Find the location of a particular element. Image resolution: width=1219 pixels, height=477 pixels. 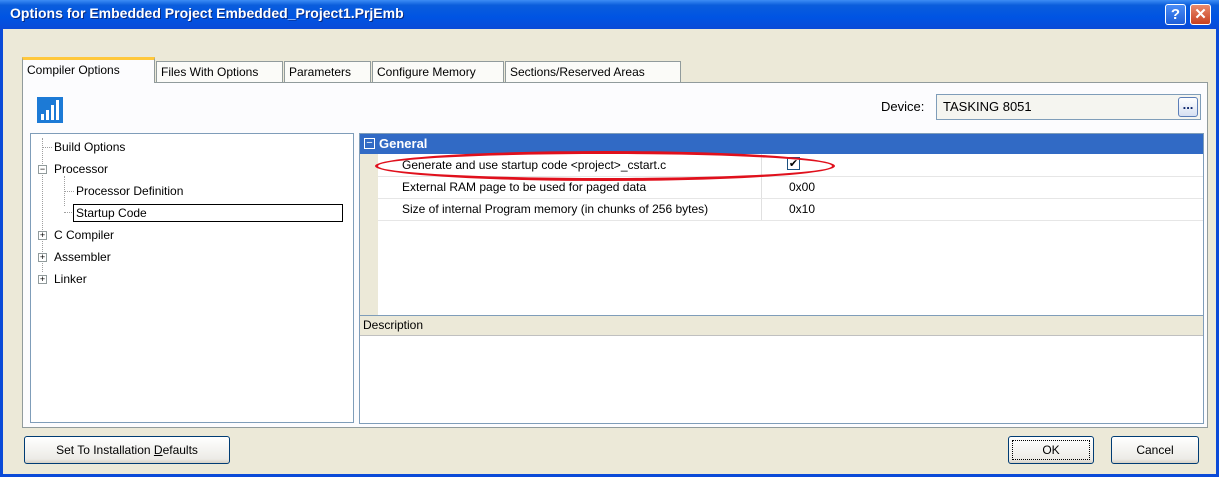

tree-item-build-options: Build Options is located at coordinates (89, 147).